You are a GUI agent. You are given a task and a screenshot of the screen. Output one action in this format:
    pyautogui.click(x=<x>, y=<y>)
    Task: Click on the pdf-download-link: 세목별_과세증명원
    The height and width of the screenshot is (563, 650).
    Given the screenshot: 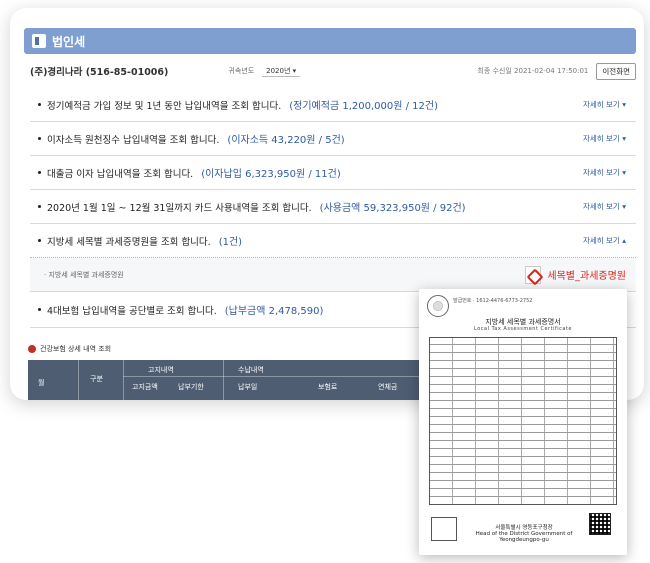 What is the action you would take?
    pyautogui.click(x=575, y=274)
    